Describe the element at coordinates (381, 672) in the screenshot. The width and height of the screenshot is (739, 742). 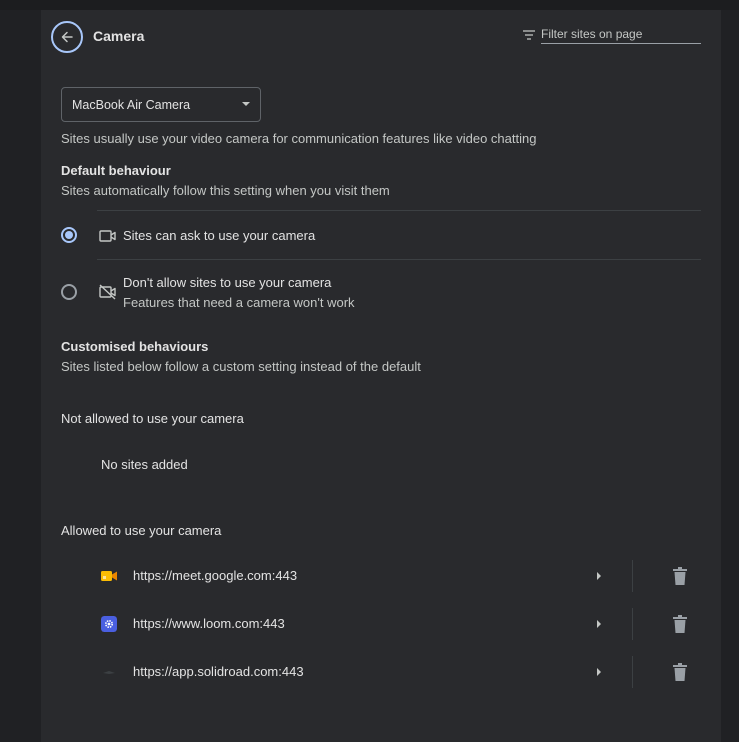
I see `site-row-solidroad: https://app.solidroad.com:443` at that location.